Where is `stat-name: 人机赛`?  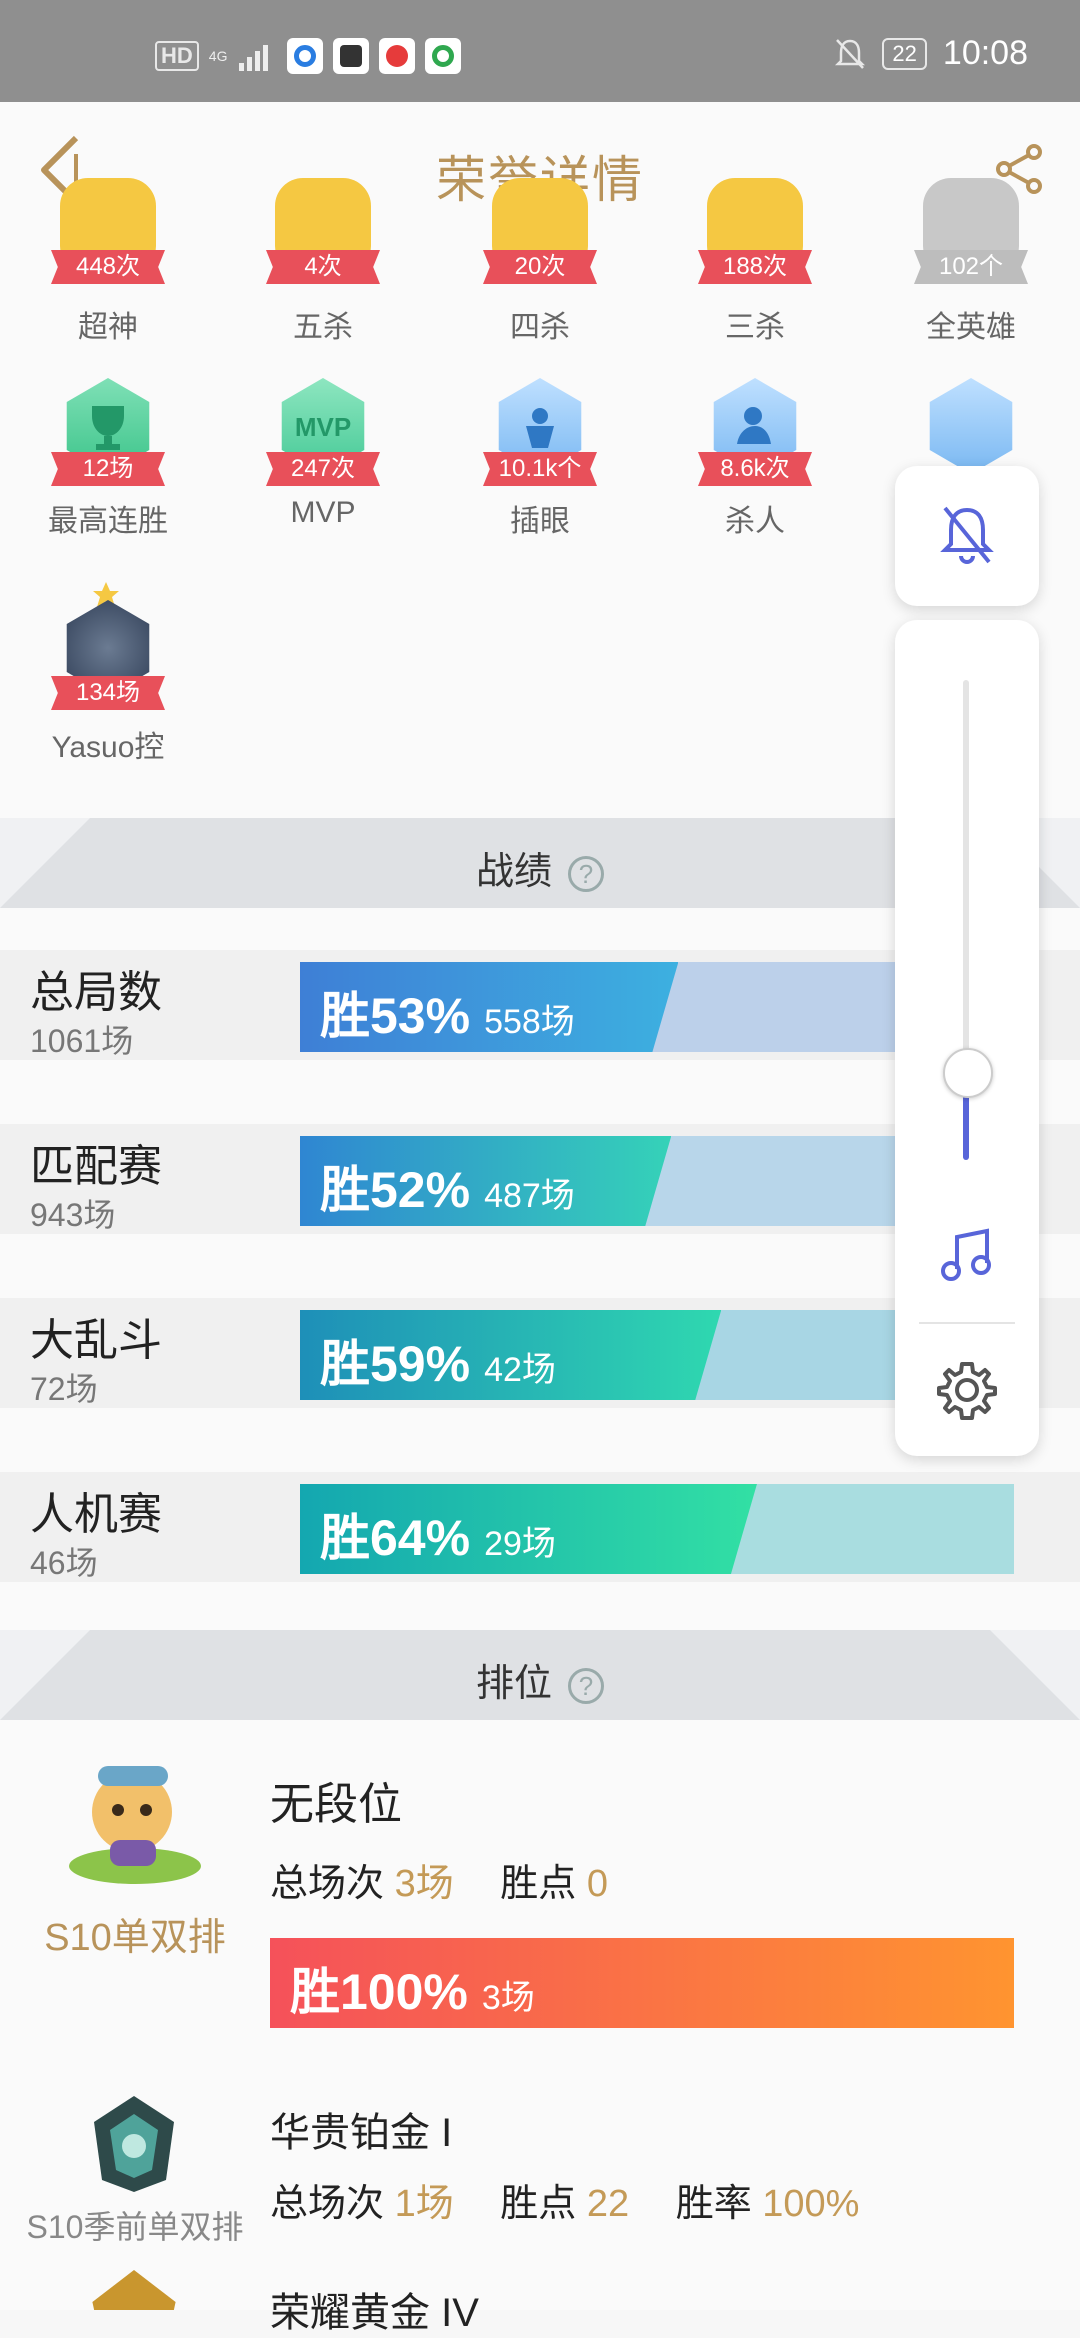
stat-name: 人机赛 is located at coordinates (96, 1514).